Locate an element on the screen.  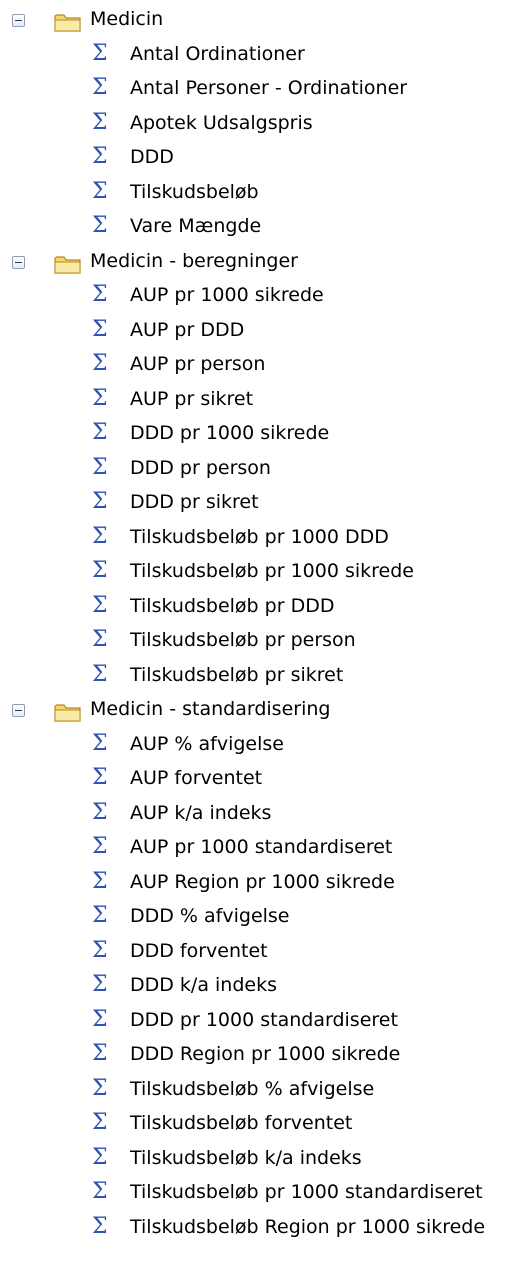
tree-measure-item: Σ DDD k/a indeks is located at coordinates (259, 987).